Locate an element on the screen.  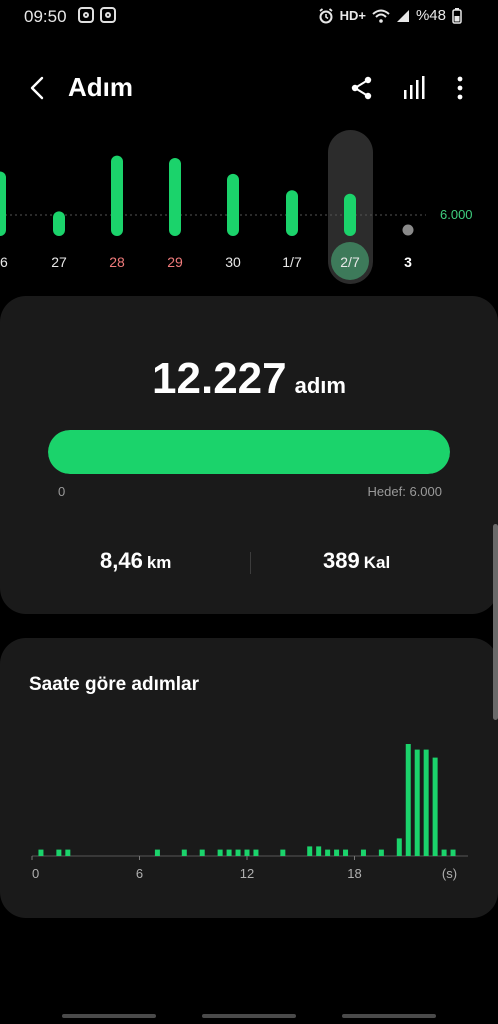
week-day-label: 1/7 is located at coordinates (292, 262).